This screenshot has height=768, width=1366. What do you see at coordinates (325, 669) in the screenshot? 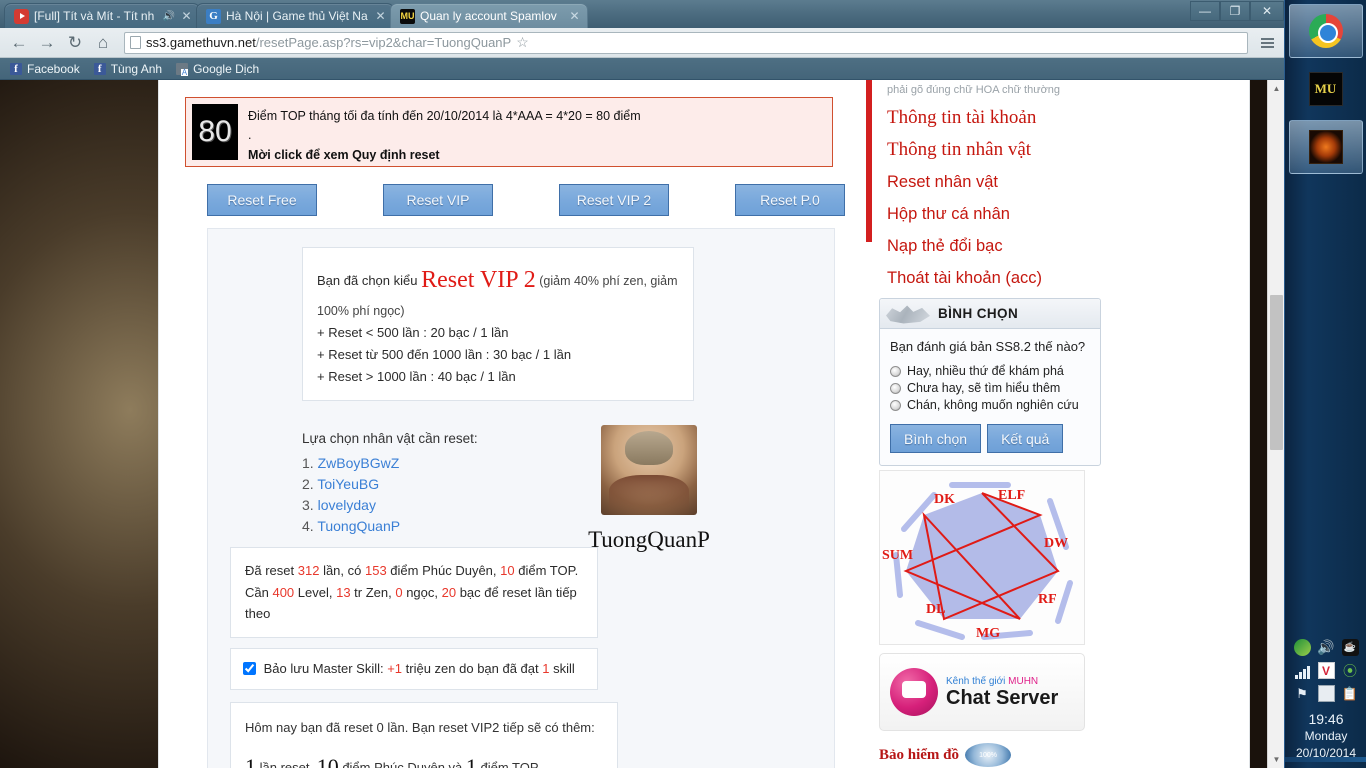
I see `skill-text: Bảo lưu Master Skill:` at bounding box center [325, 669].